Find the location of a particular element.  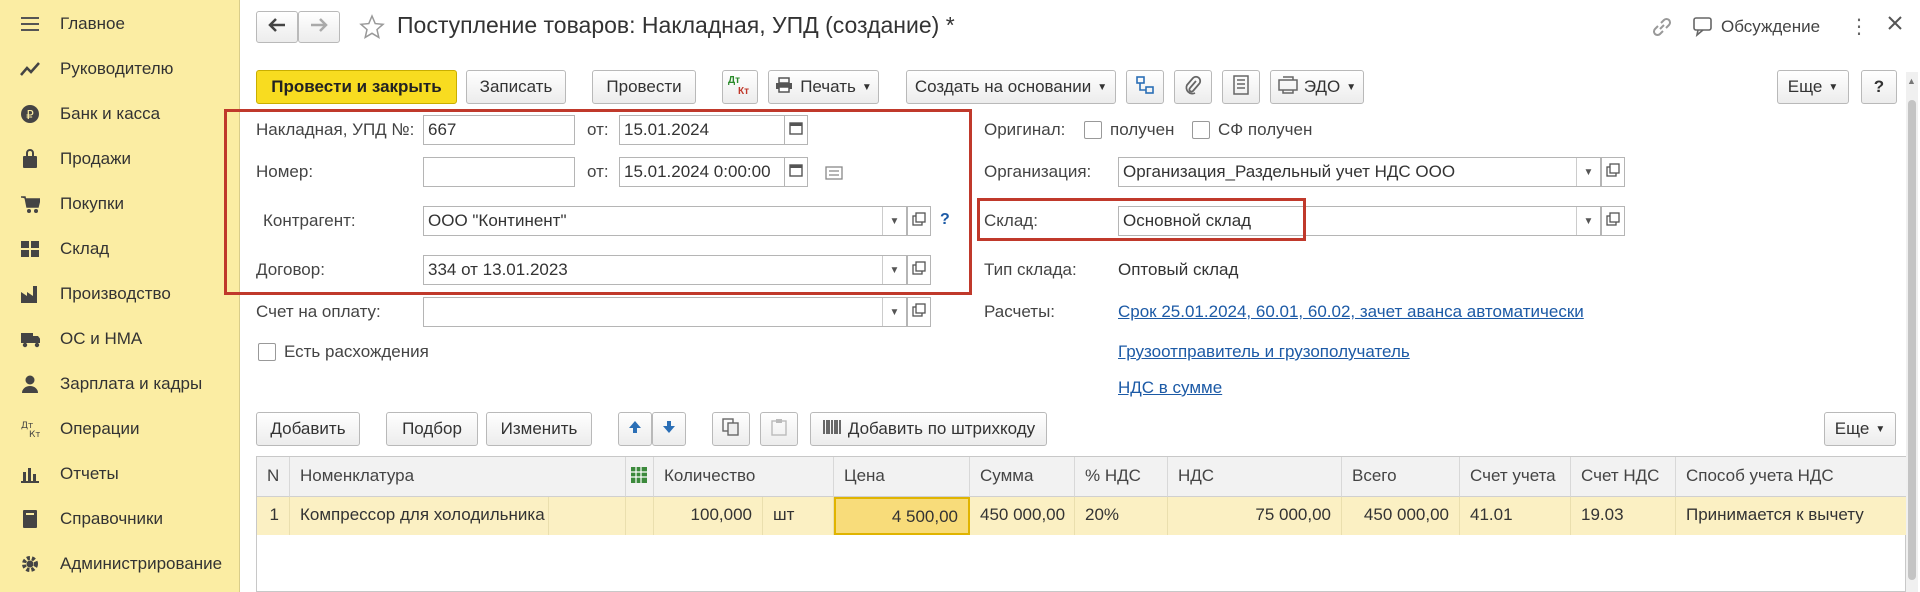

original-received-checkbox is located at coordinates (1093, 130).